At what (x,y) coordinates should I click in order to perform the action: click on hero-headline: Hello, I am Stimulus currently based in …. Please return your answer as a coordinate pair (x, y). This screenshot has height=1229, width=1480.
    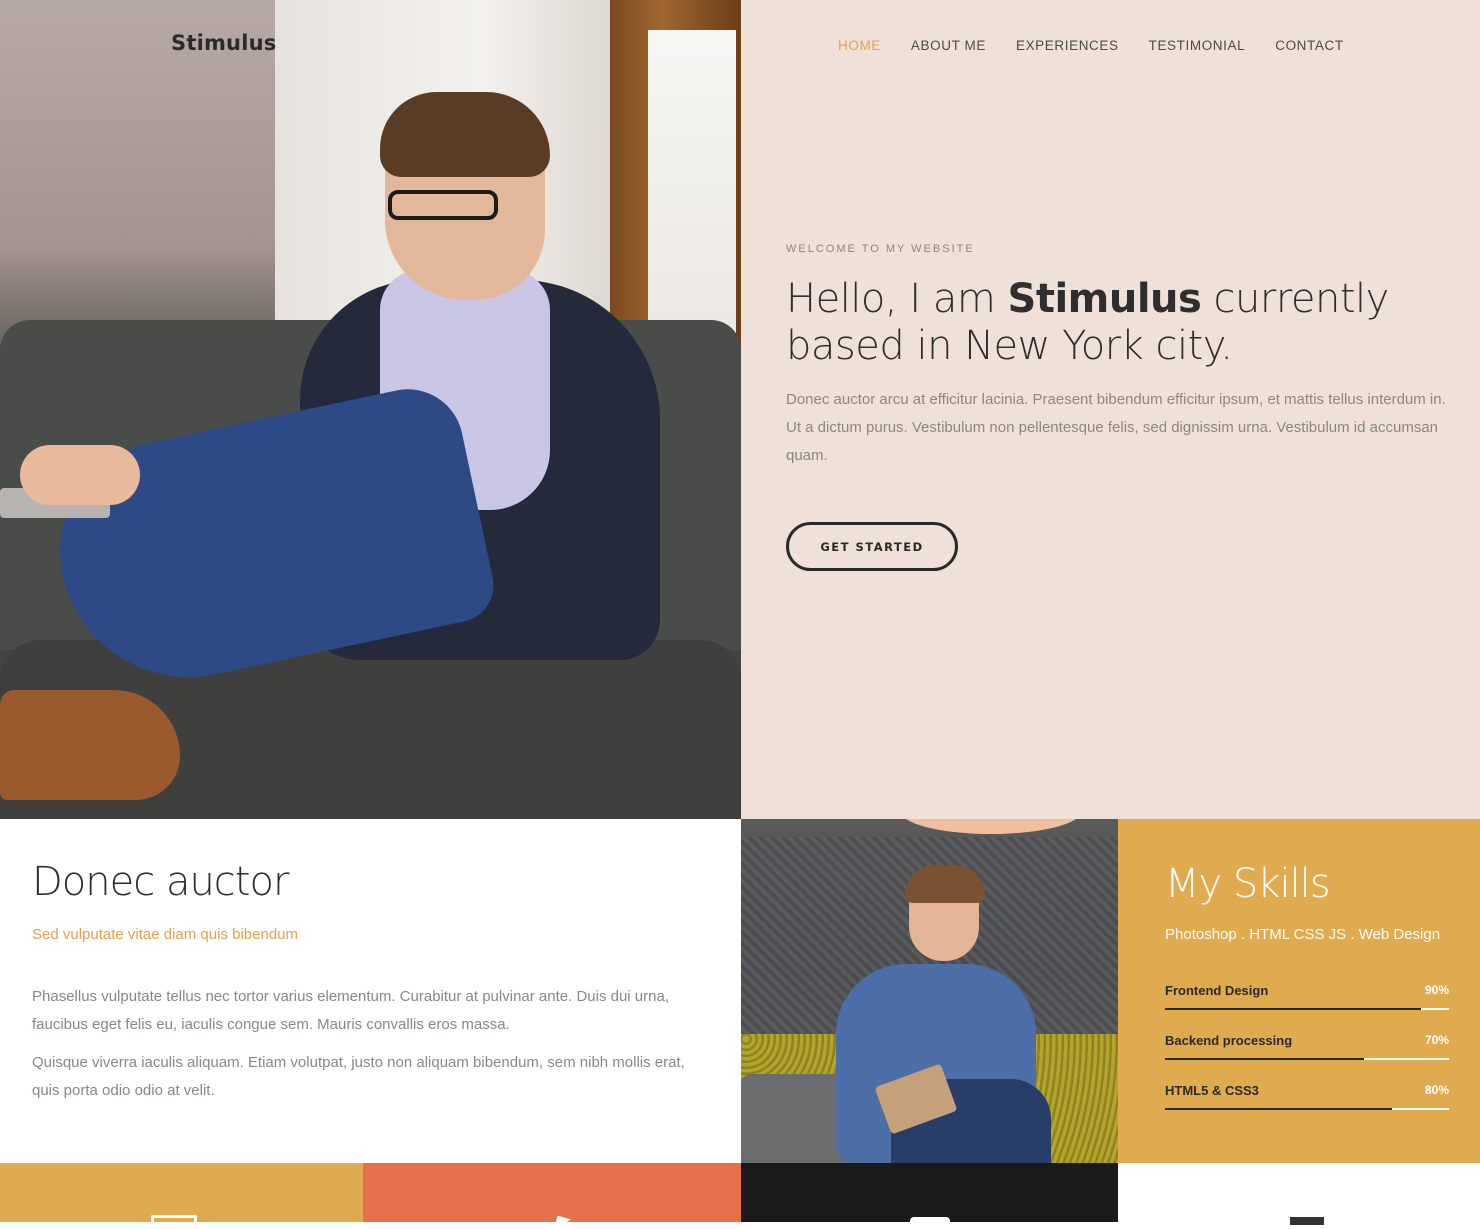
    Looking at the image, I should click on (1121, 323).